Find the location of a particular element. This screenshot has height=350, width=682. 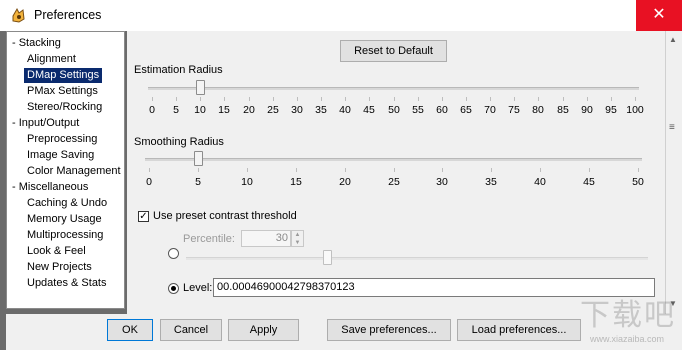

tree-item: - Input/Output is located at coordinates (45, 123).